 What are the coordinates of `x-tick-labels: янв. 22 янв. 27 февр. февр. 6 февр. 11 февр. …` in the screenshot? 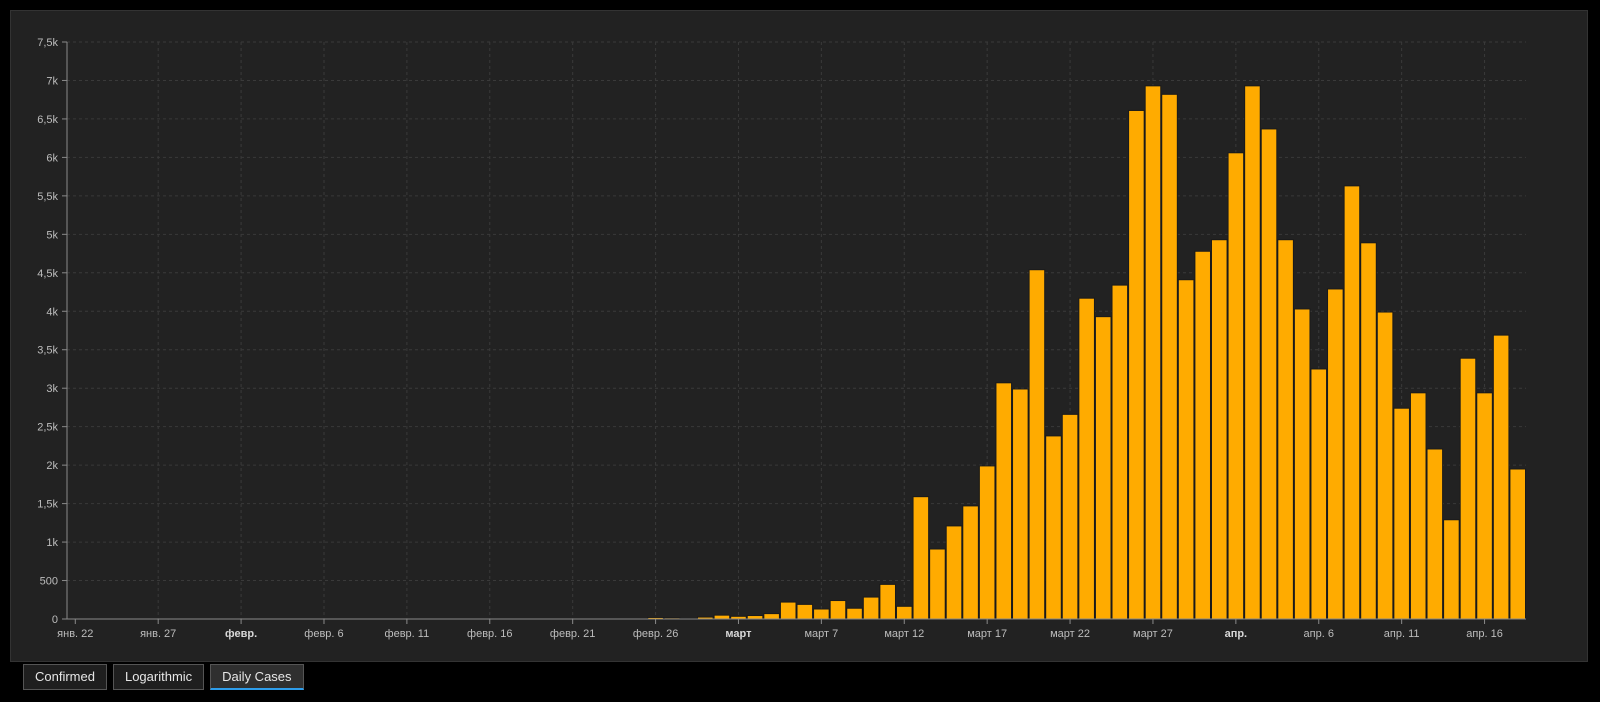 It's located at (780, 634).